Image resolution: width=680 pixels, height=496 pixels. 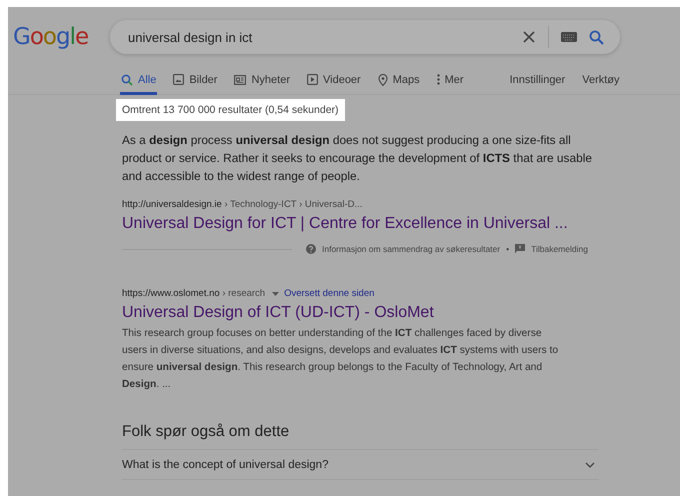 I want to click on tools-link: Verktøy, so click(x=601, y=79).